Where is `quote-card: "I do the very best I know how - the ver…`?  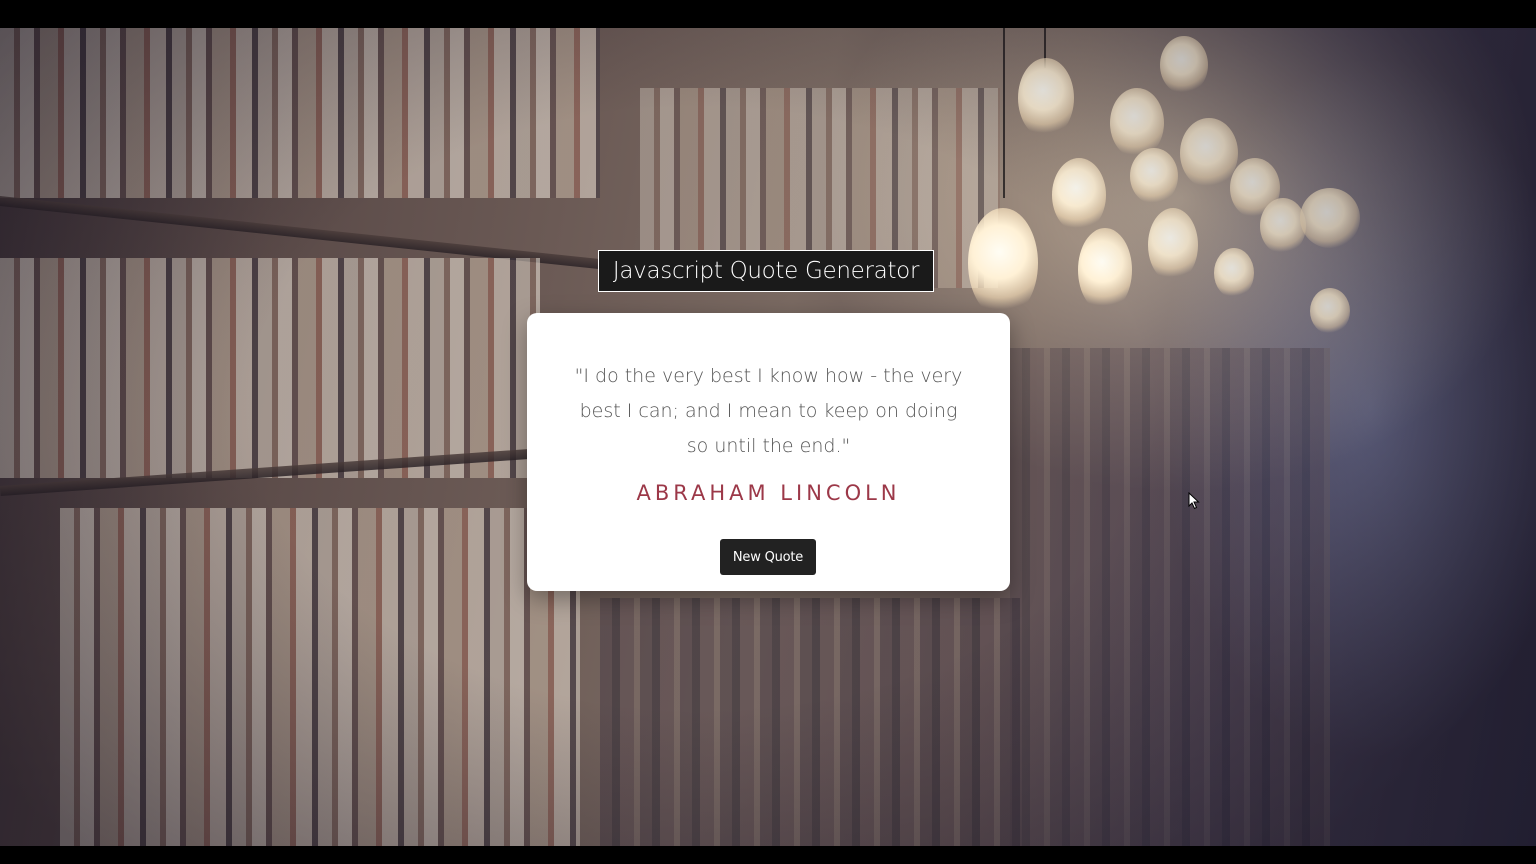 quote-card: "I do the very best I know how - the ver… is located at coordinates (768, 452).